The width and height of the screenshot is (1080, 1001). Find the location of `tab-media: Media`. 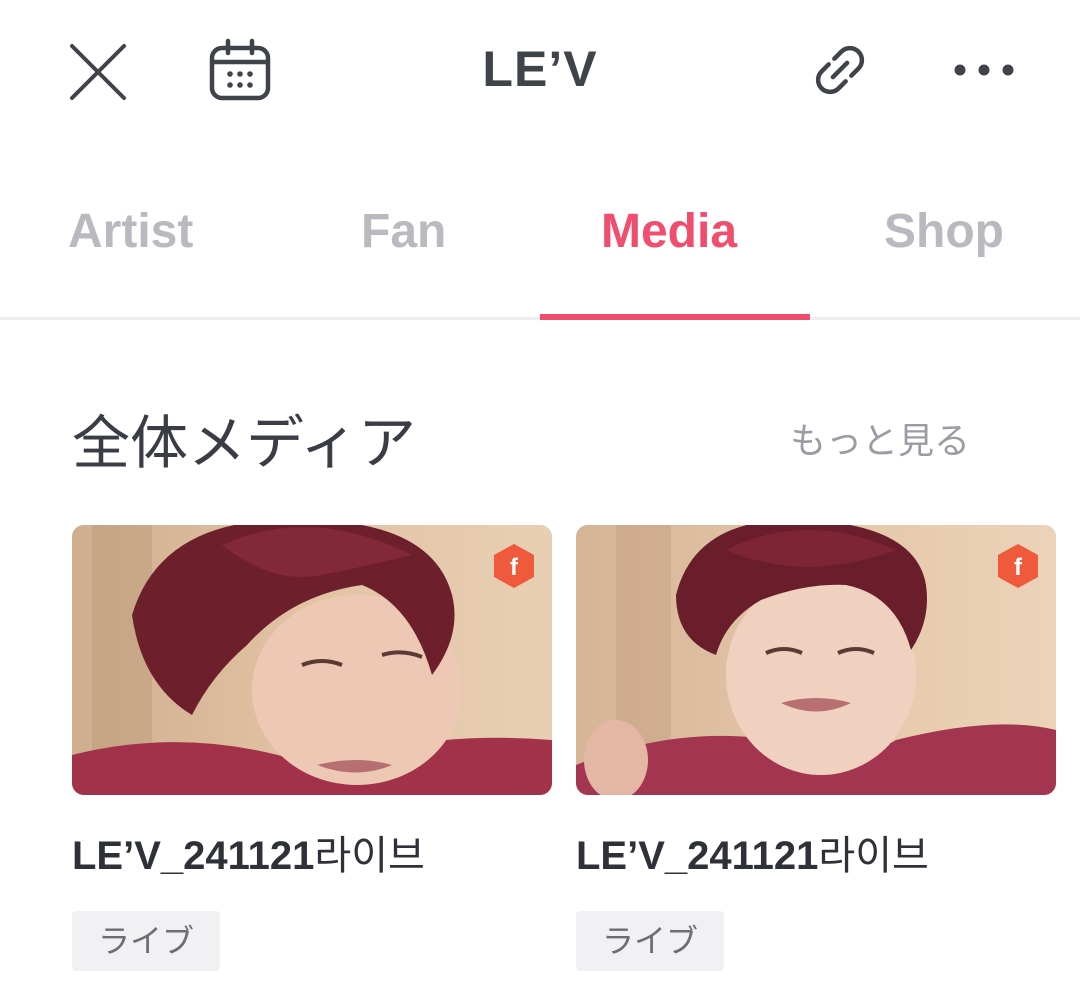

tab-media: Media is located at coordinates (669, 231).